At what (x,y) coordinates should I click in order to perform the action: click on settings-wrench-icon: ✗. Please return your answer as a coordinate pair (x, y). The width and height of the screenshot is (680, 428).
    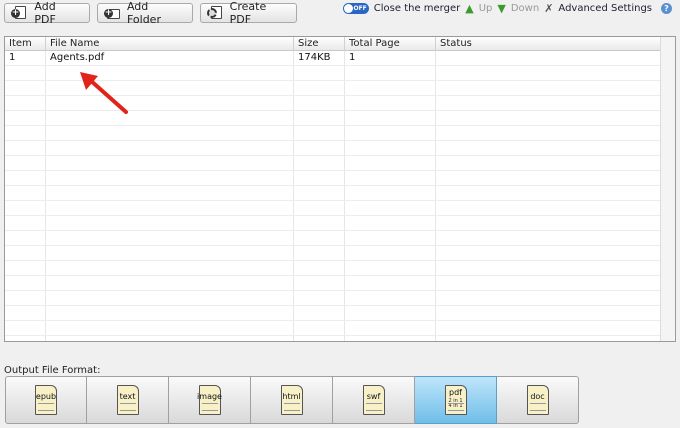
    Looking at the image, I should click on (548, 8).